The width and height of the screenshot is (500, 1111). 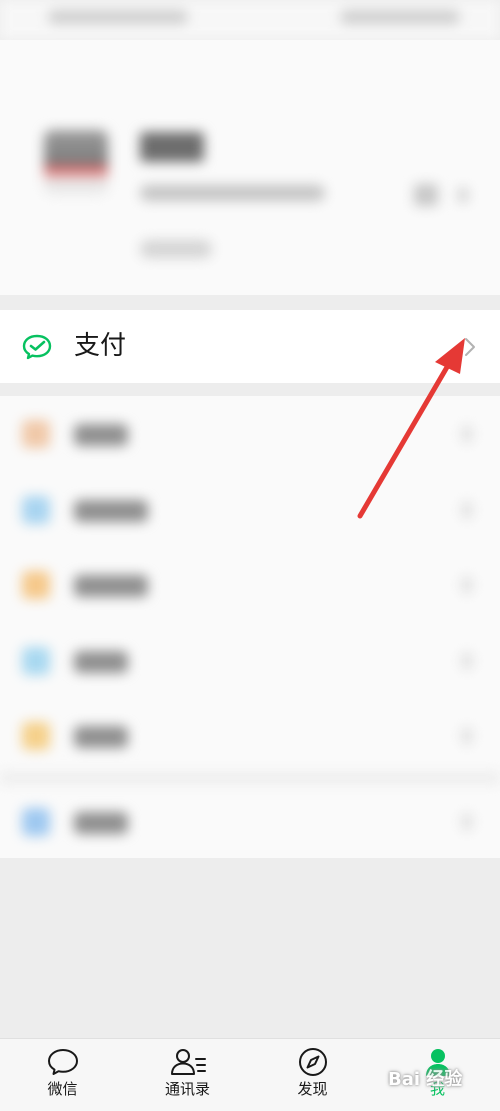 I want to click on channels-icon, so click(x=36, y=661).